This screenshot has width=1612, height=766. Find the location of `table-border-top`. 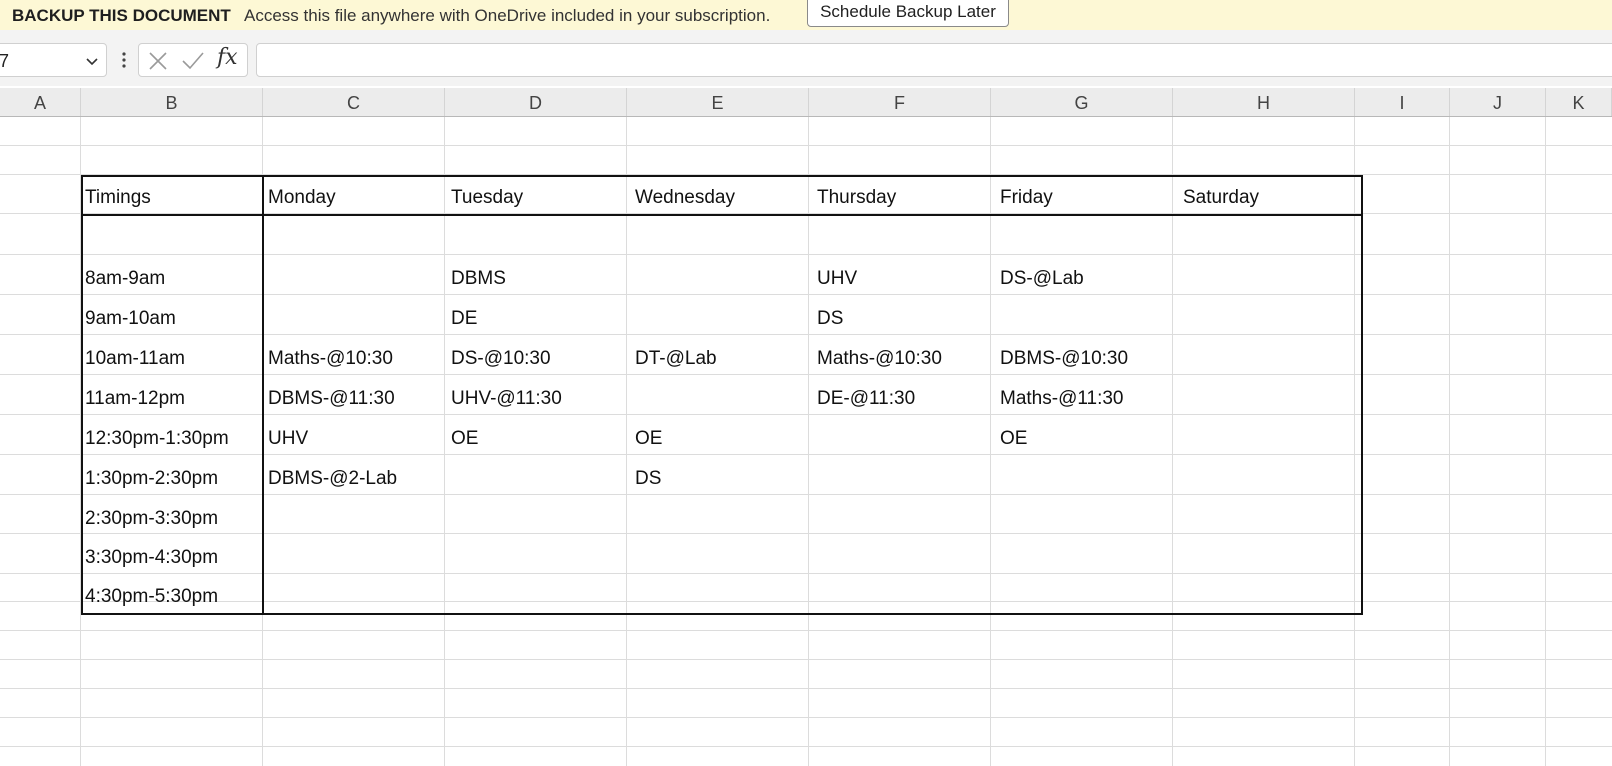

table-border-top is located at coordinates (722, 176).